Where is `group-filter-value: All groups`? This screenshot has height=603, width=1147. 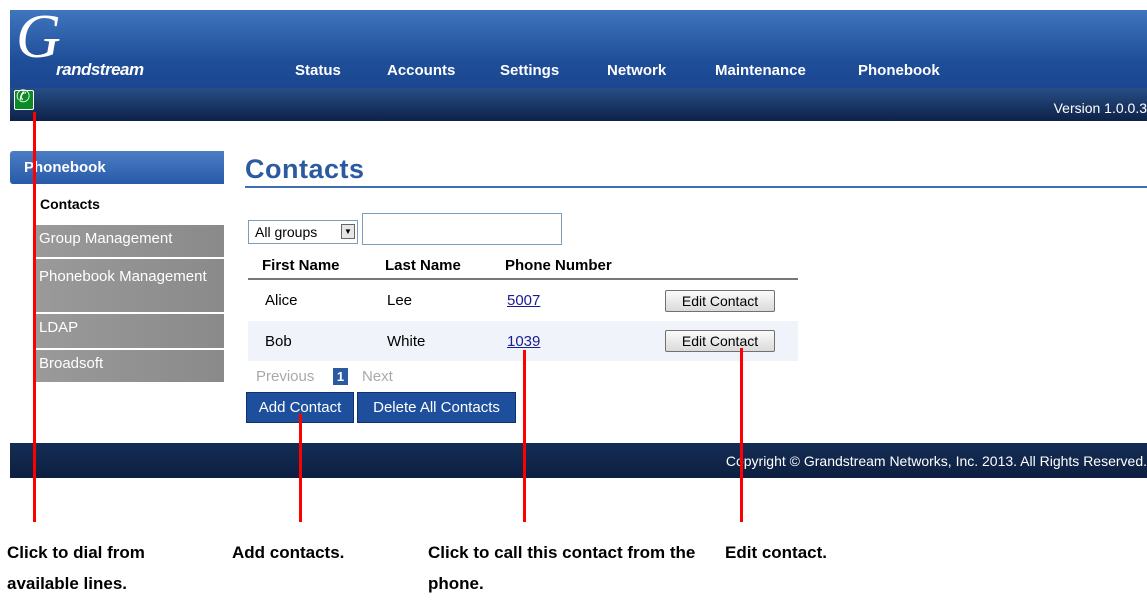 group-filter-value: All groups is located at coordinates (286, 232).